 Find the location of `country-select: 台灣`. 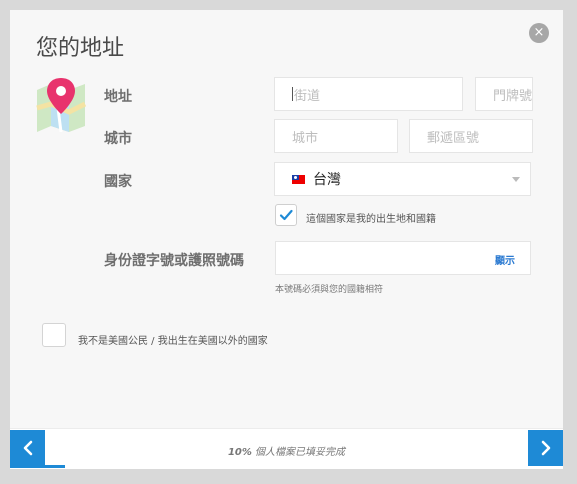

country-select: 台灣 is located at coordinates (402, 179).